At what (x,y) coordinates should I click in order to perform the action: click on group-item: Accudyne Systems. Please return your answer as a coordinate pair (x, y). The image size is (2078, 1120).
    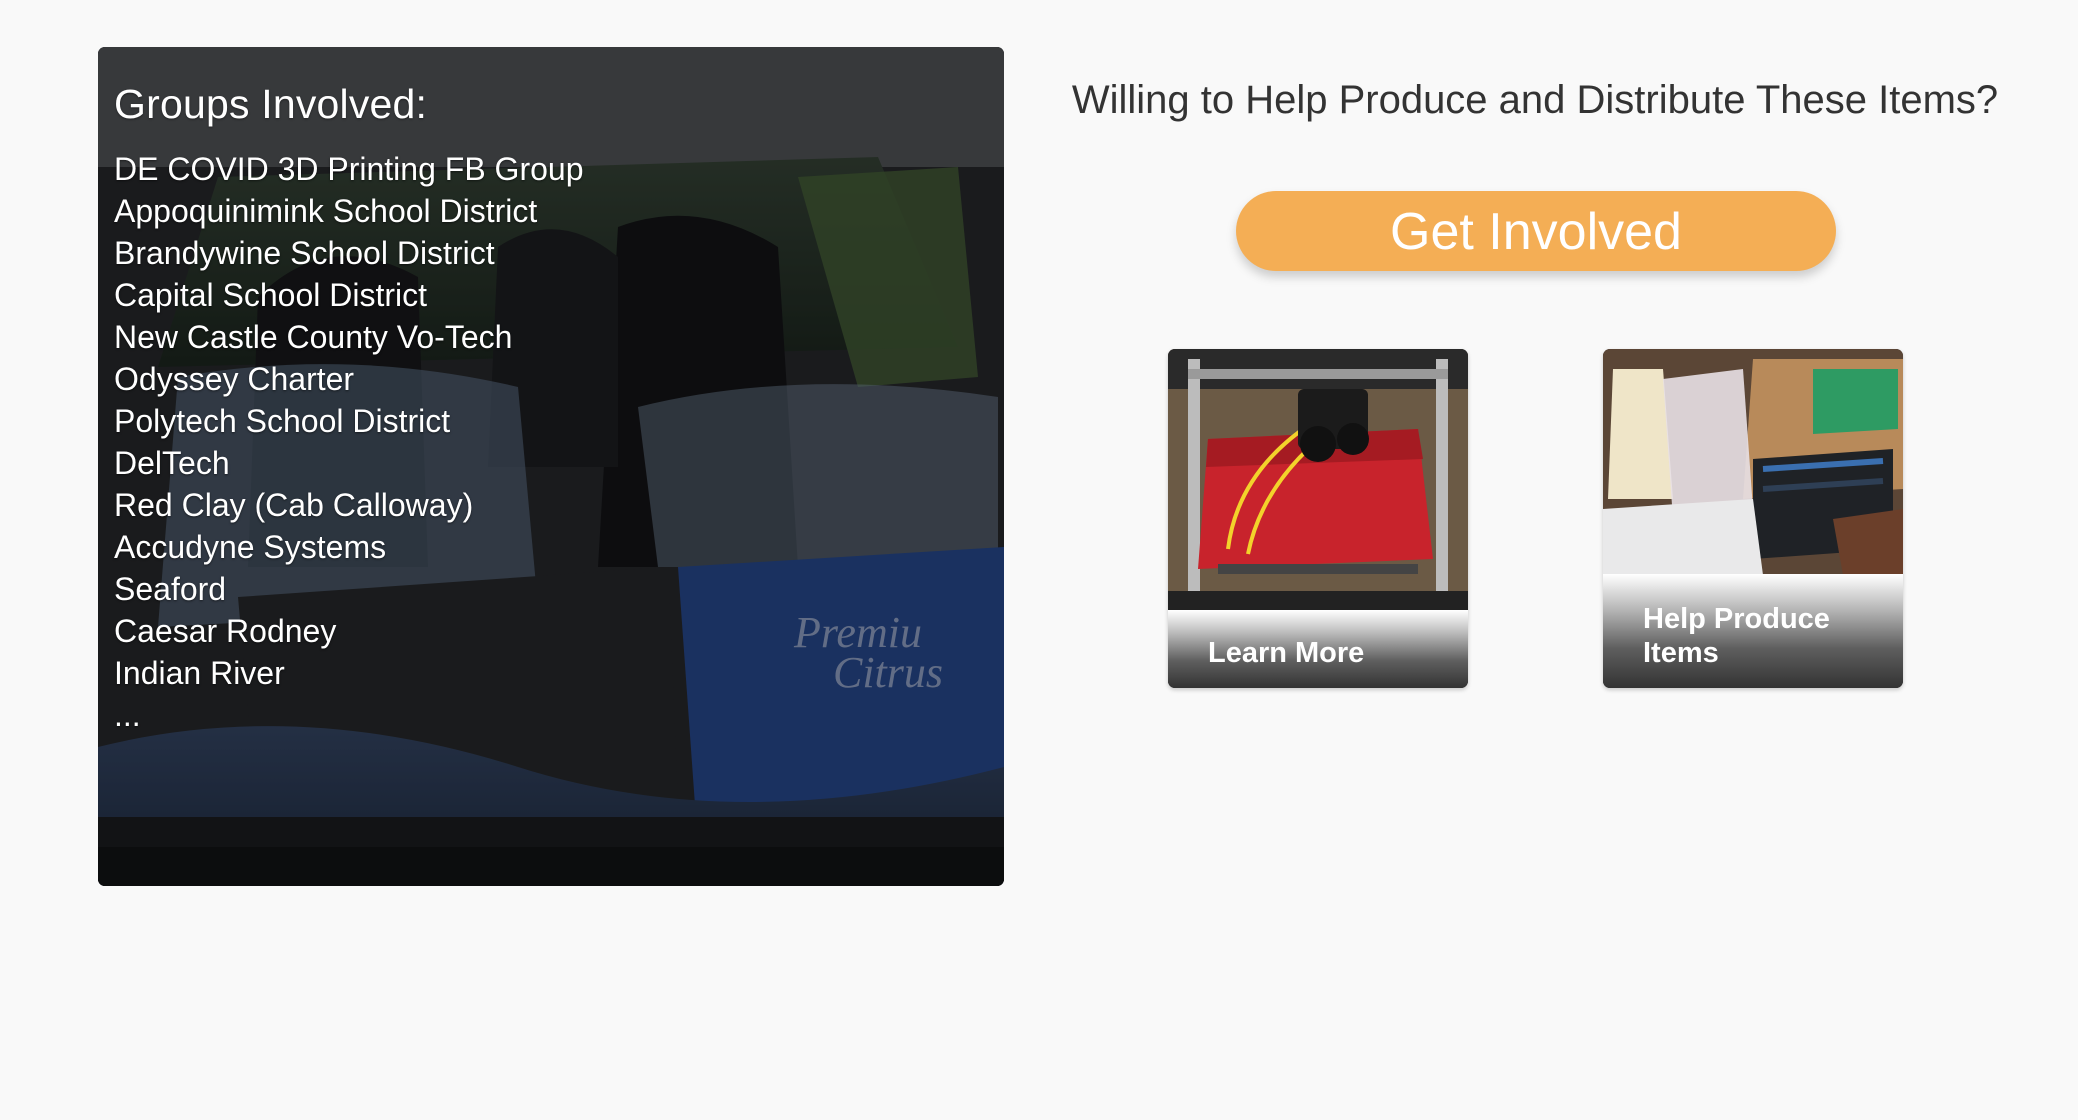
    Looking at the image, I should click on (250, 547).